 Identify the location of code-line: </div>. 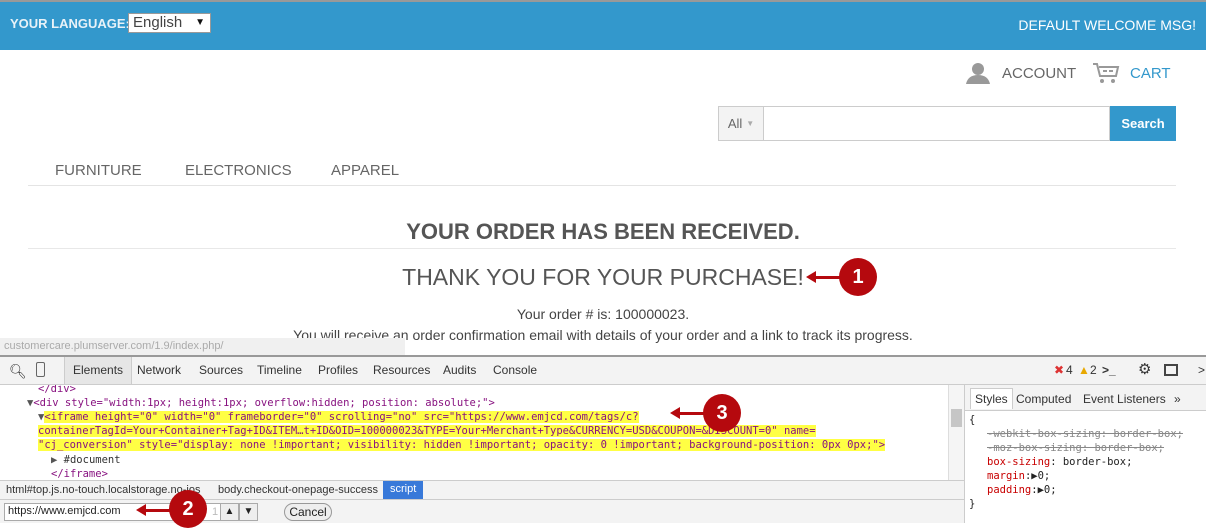
(57, 390).